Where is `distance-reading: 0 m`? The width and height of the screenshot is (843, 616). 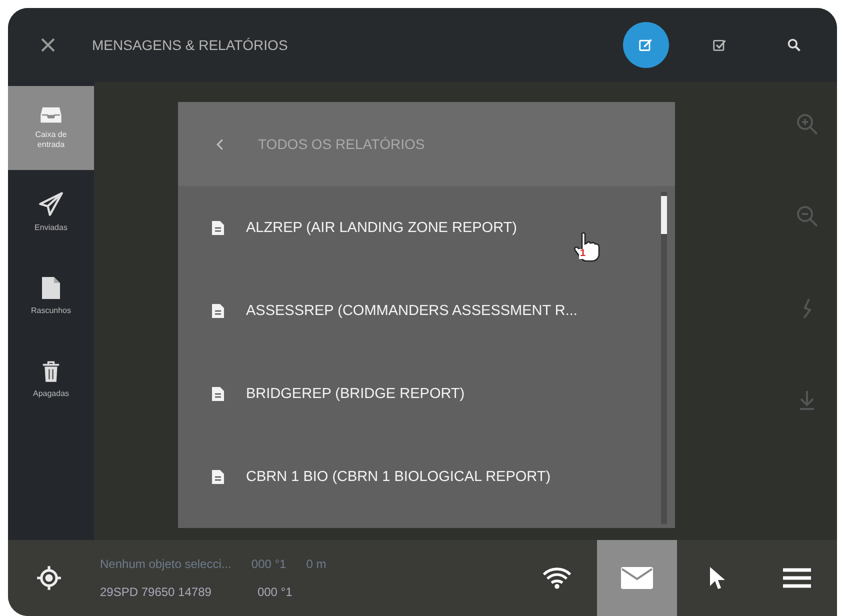 distance-reading: 0 m is located at coordinates (316, 564).